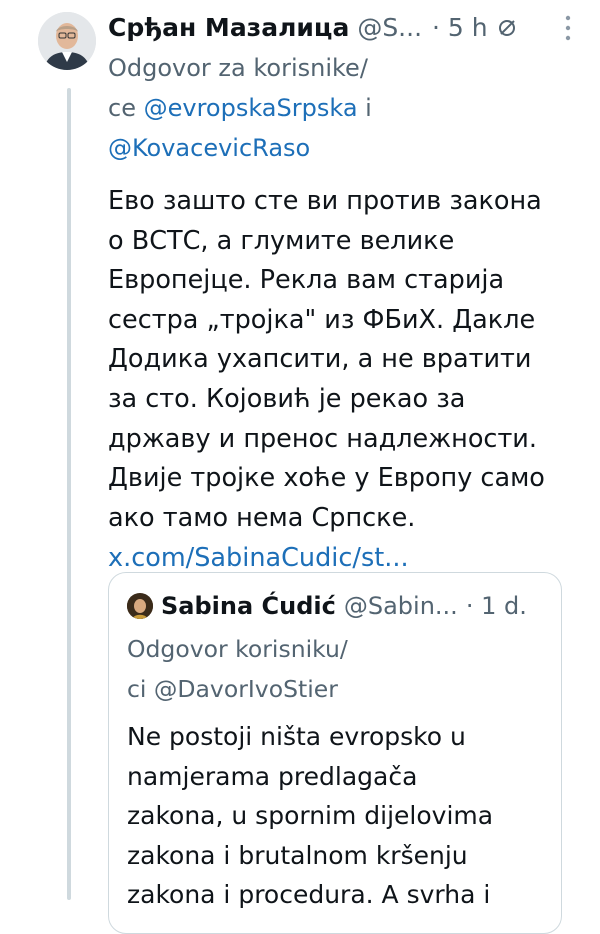 This screenshot has height=934, width=600. I want to click on quote-avatar, so click(140, 606).